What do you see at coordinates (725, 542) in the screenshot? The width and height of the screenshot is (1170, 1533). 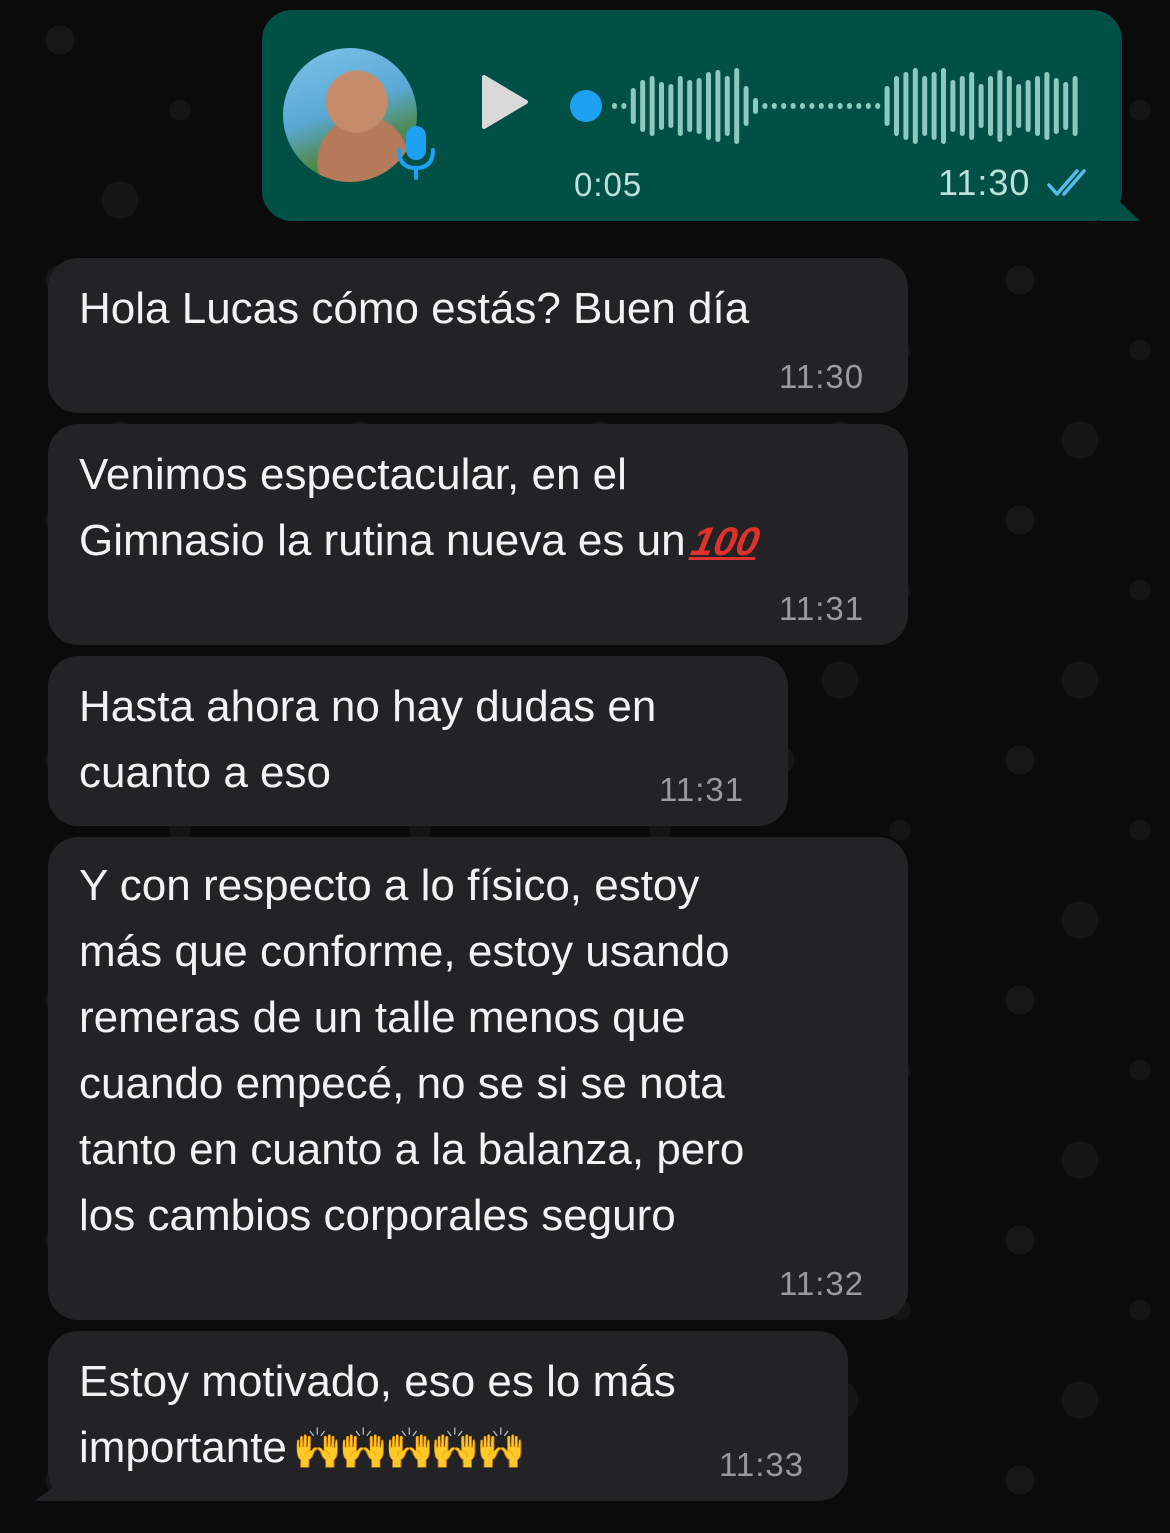 I see `hundred-points-icon: 100` at bounding box center [725, 542].